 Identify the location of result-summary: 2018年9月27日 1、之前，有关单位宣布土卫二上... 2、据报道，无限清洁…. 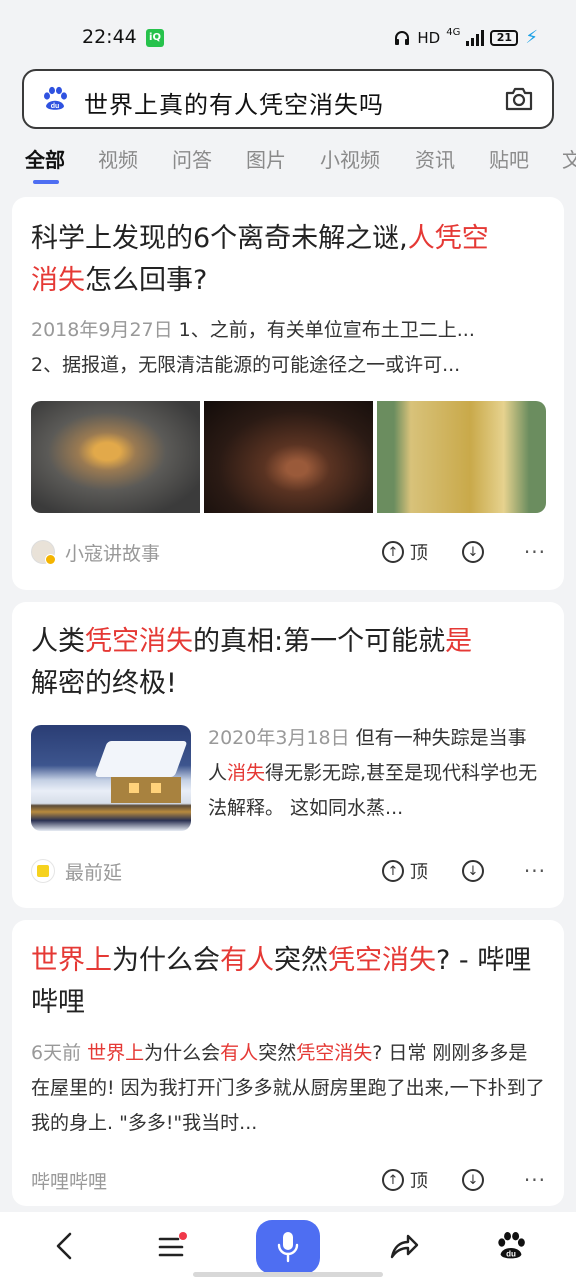
(288, 348).